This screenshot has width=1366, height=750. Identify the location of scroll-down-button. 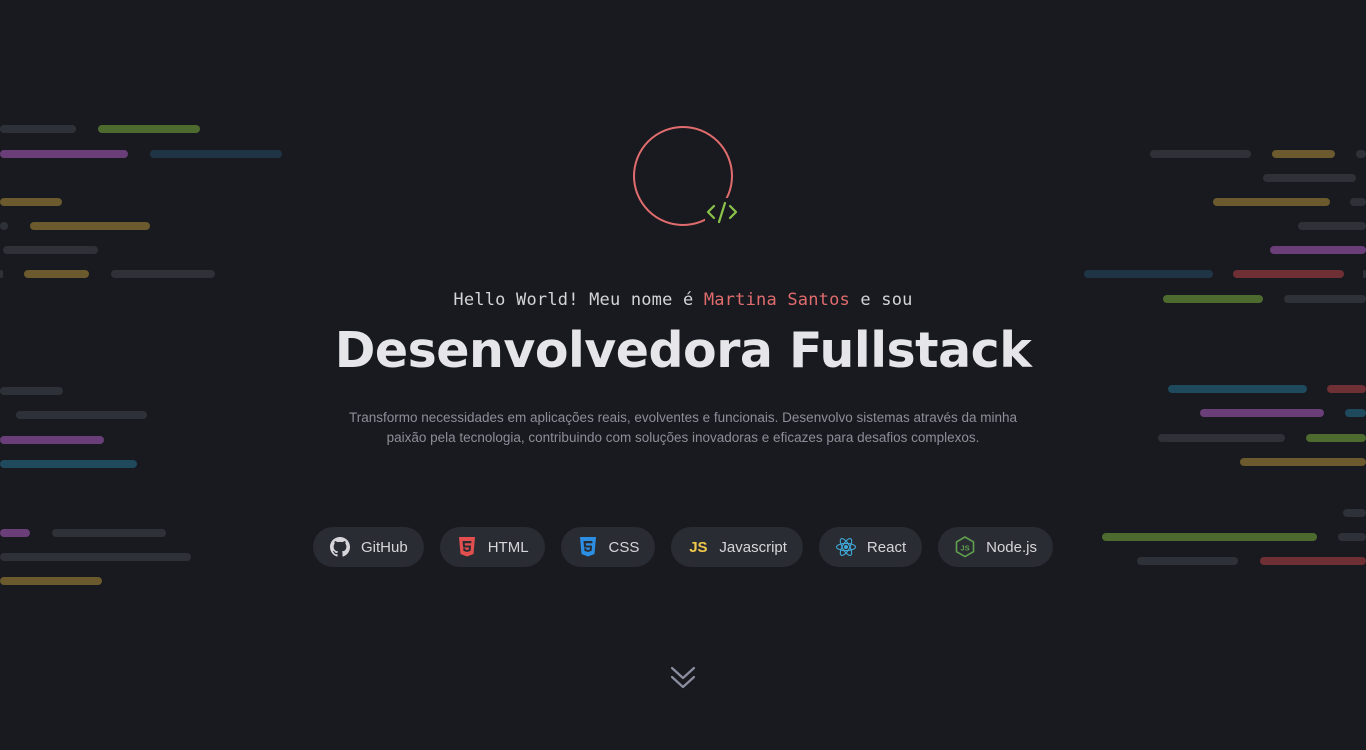
(683, 678).